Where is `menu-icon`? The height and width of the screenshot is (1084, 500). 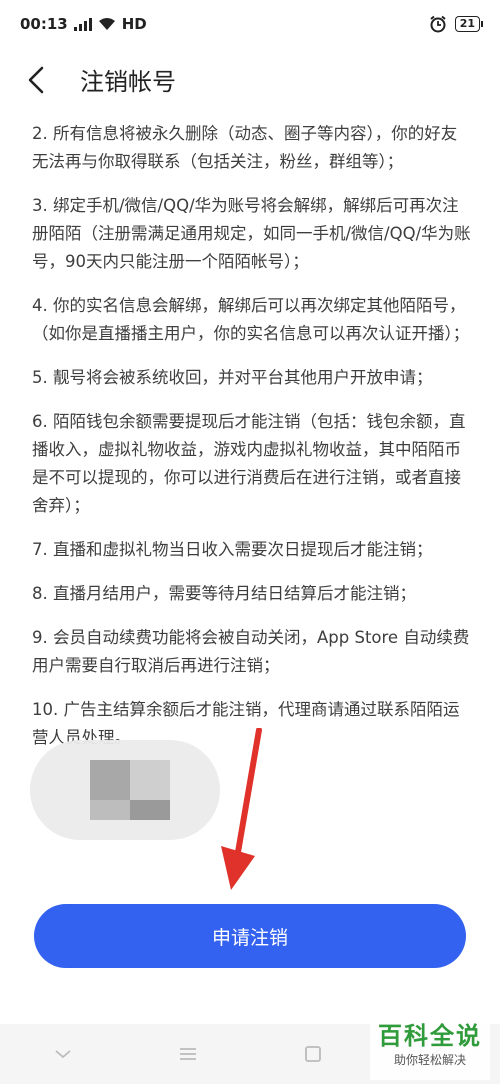 menu-icon is located at coordinates (187, 1054).